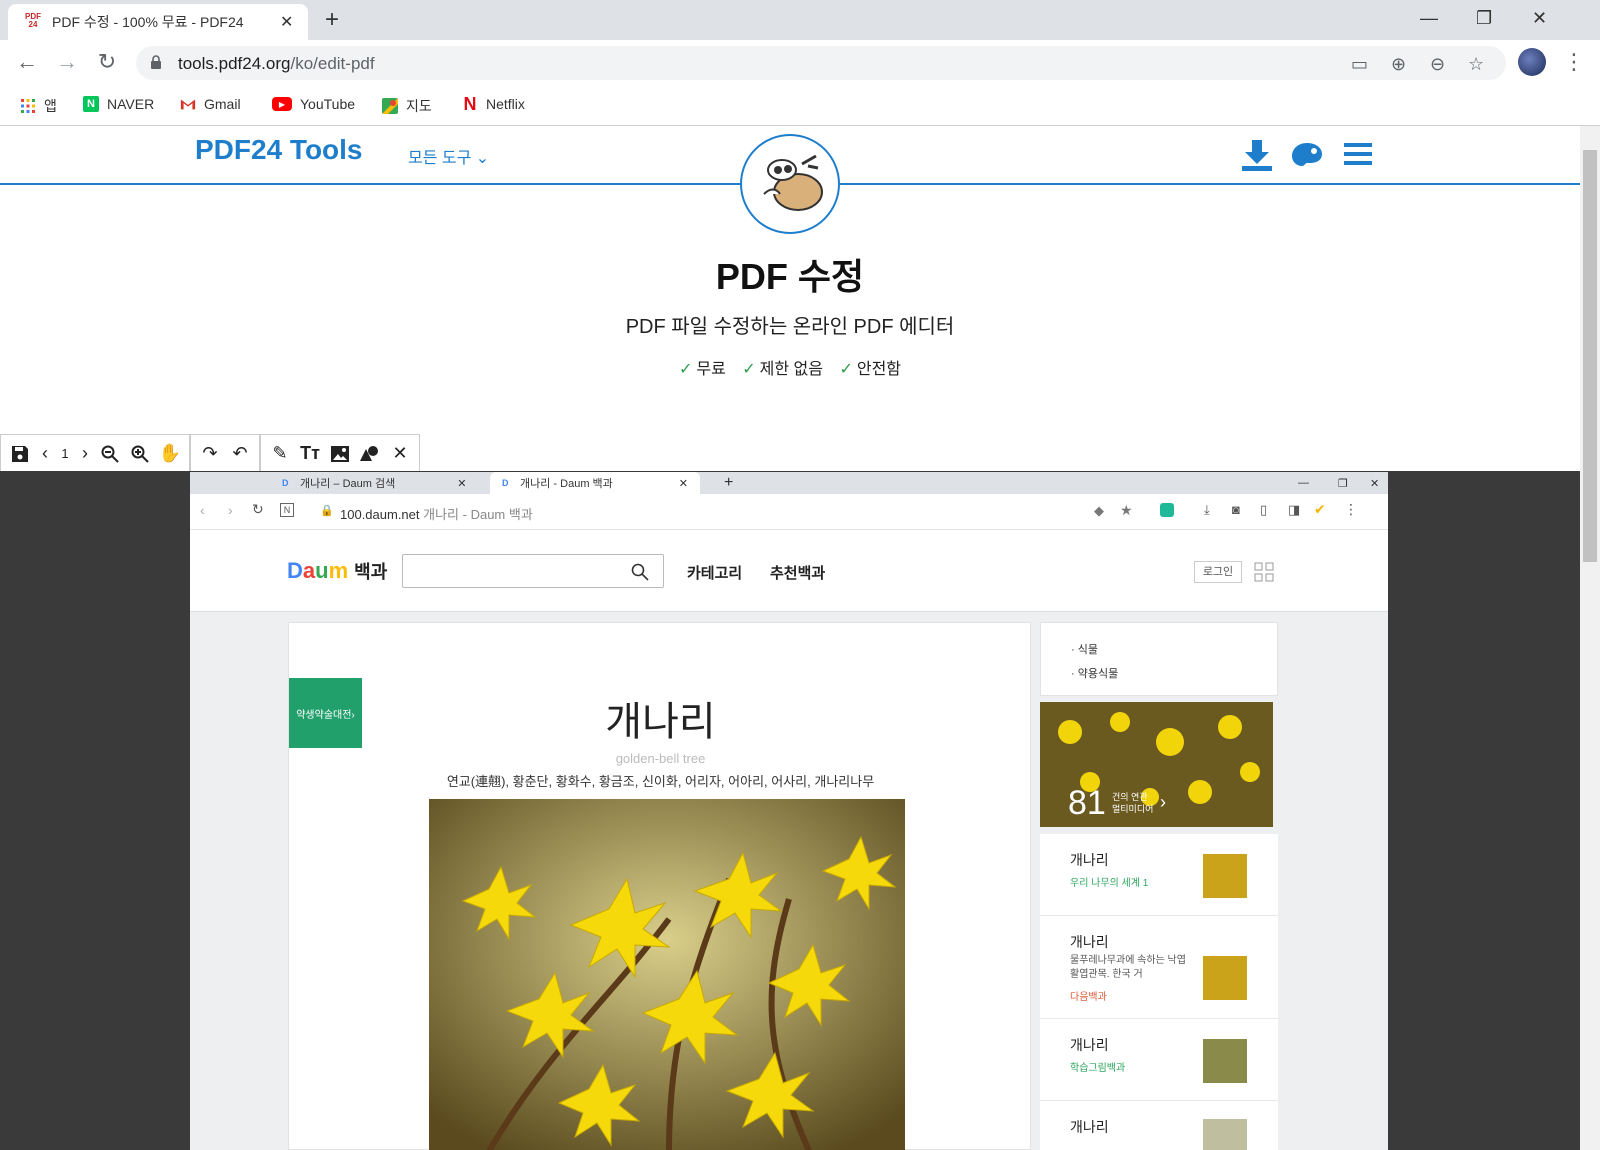 The width and height of the screenshot is (1600, 1150). What do you see at coordinates (1159, 1125) in the screenshot?
I see `related-item: 개나리` at bounding box center [1159, 1125].